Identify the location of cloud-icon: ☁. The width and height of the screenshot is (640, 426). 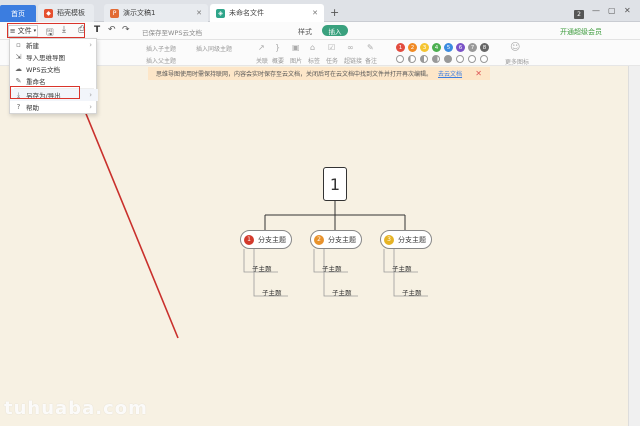
(18, 69).